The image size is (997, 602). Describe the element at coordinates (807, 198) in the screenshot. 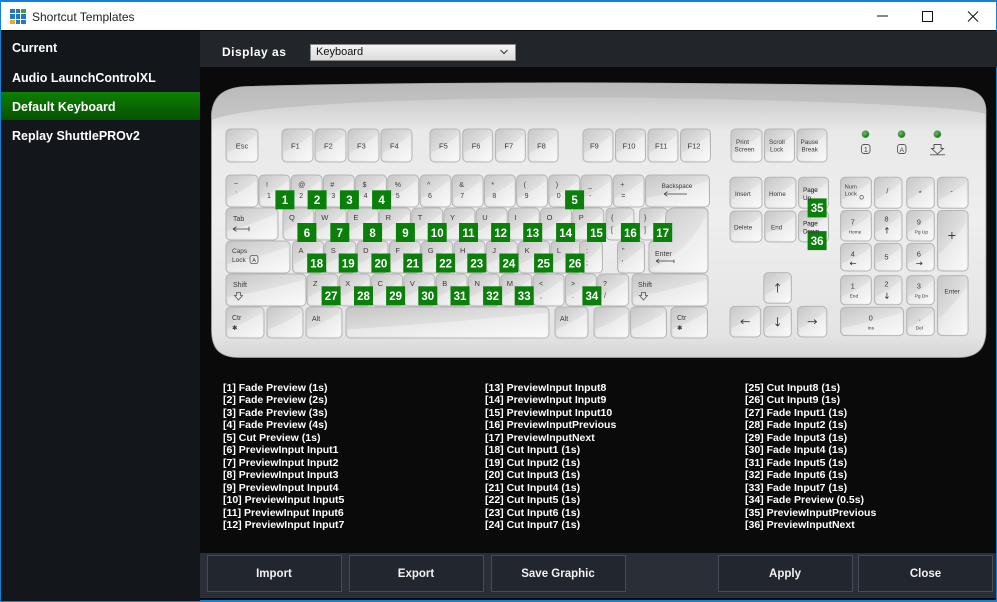

I see `svg-text: Up` at that location.